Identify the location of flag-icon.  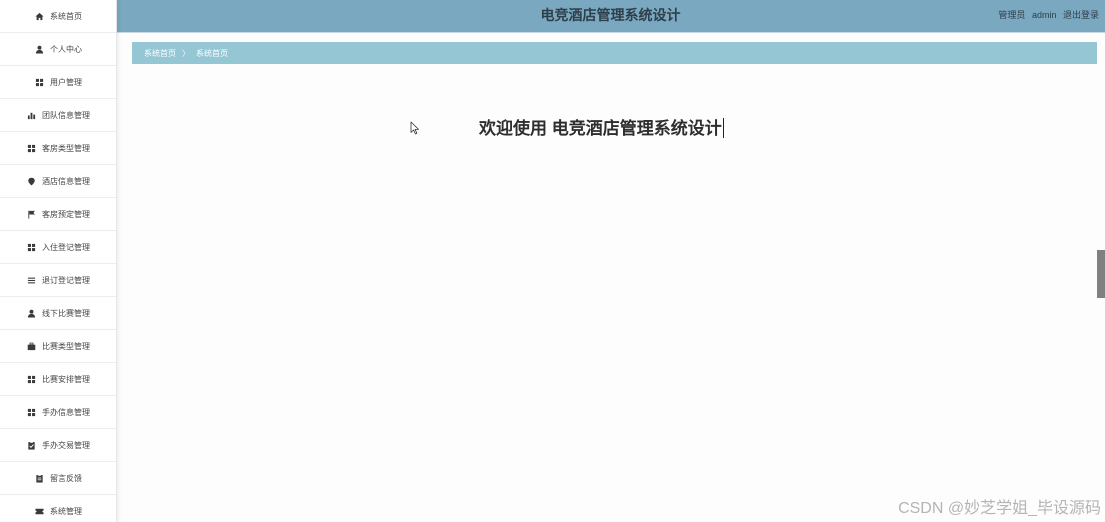
(31, 214).